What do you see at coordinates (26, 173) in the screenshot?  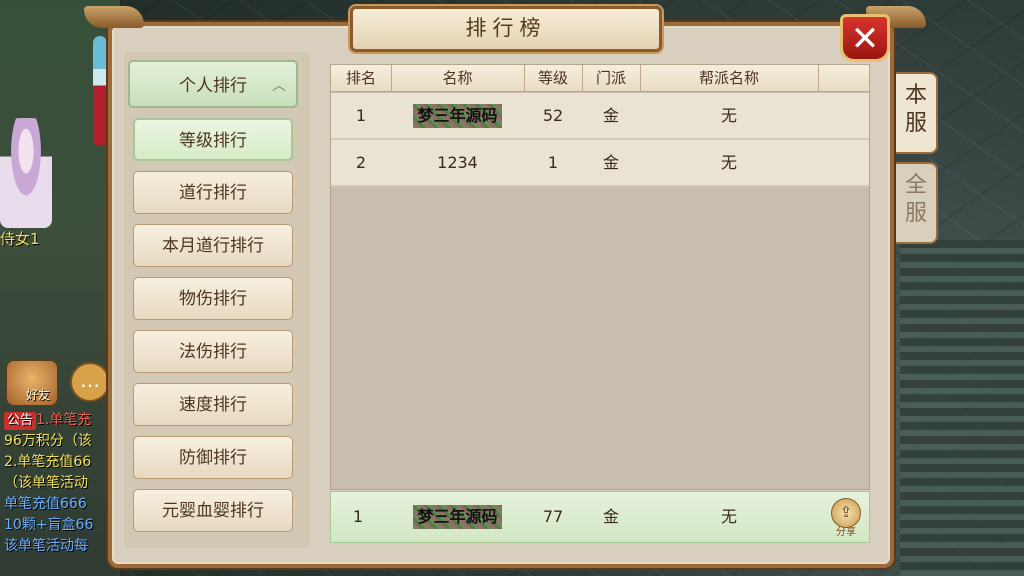 I see `npc-avatar` at bounding box center [26, 173].